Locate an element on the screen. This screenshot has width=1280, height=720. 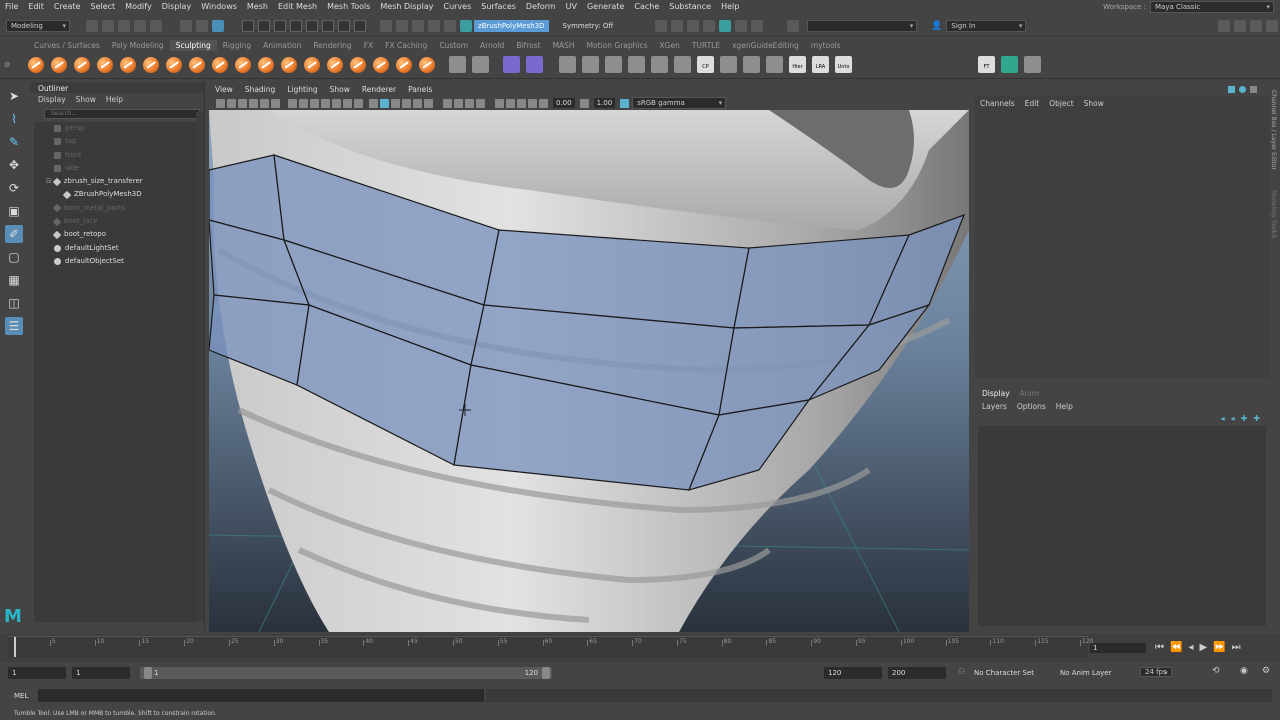
channel-box-layer-editor-tab: Channel Box / Layer Editor is located at coordinates (1273, 130).